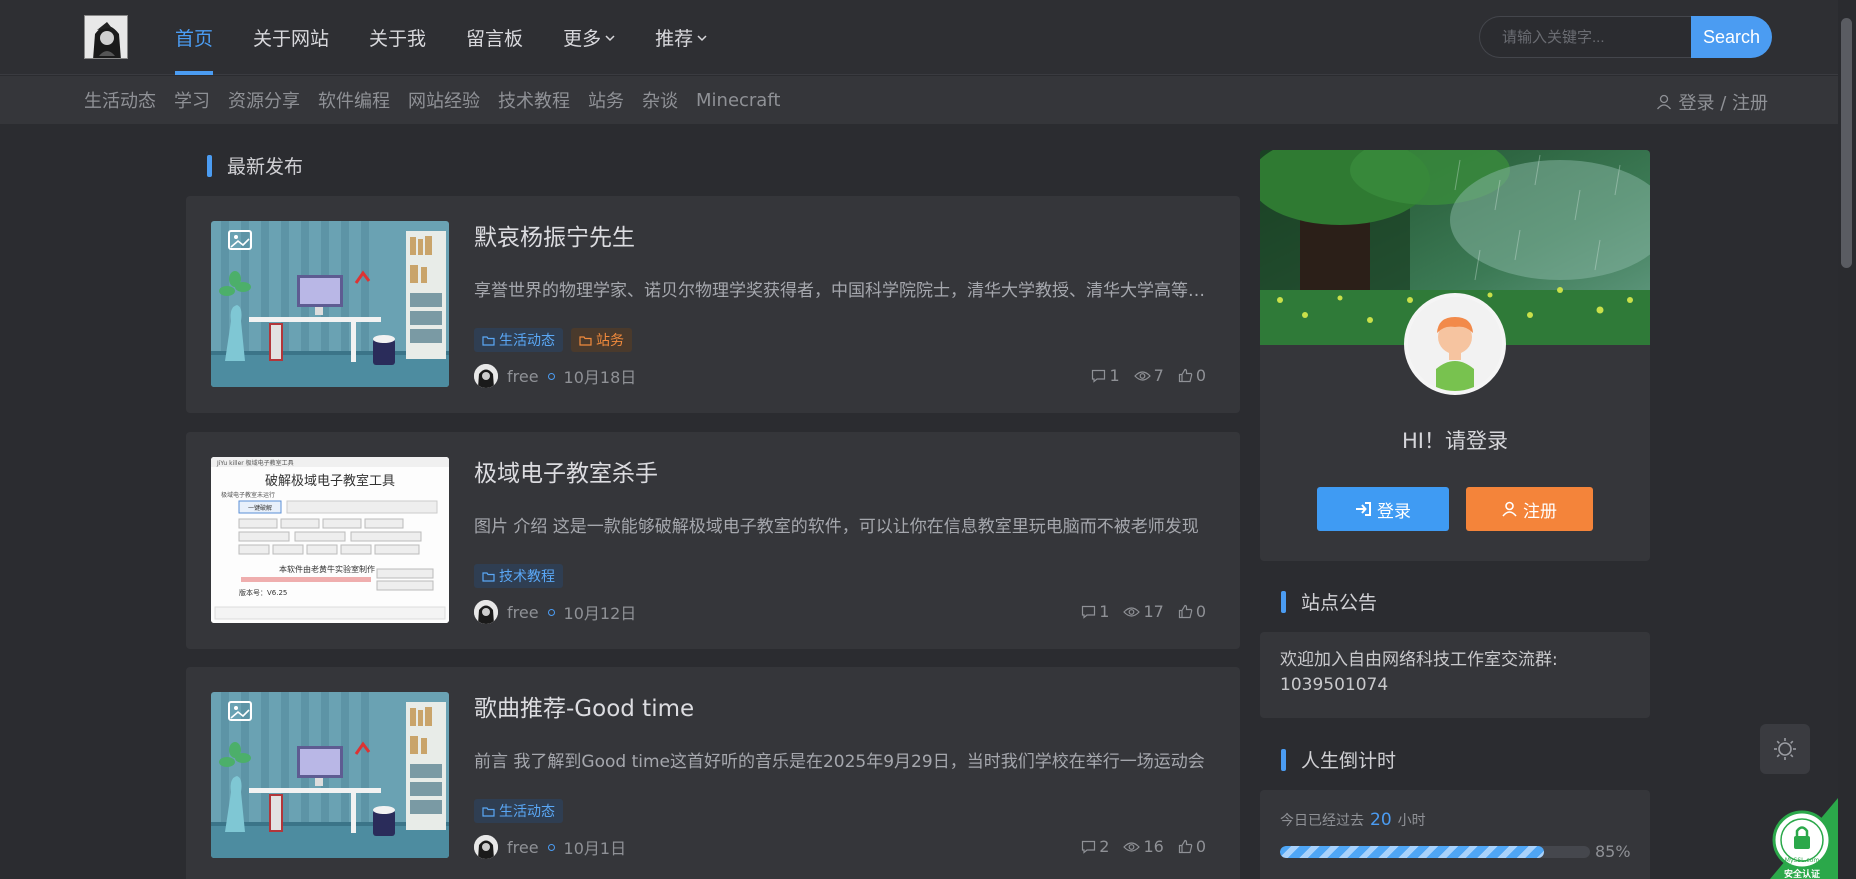 The width and height of the screenshot is (1856, 879). Describe the element at coordinates (263, 592) in the screenshot. I see `thumb-version: 版本号：V6.25` at that location.